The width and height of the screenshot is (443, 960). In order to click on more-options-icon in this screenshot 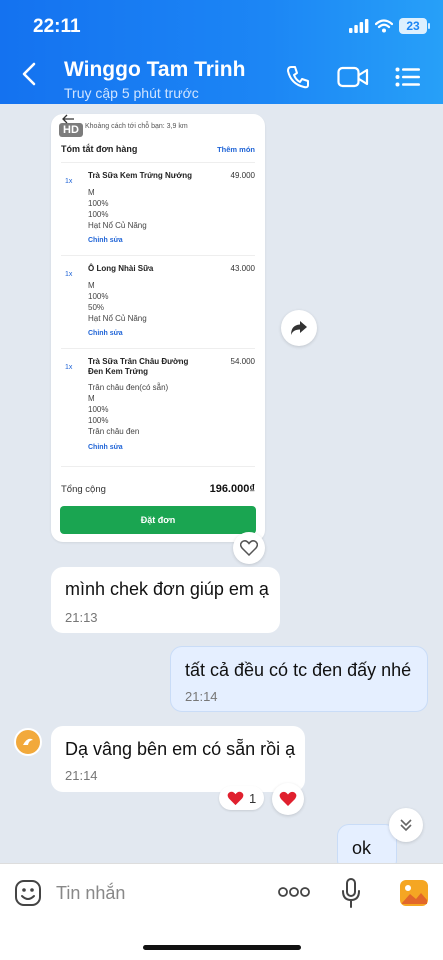, I will do `click(294, 892)`.